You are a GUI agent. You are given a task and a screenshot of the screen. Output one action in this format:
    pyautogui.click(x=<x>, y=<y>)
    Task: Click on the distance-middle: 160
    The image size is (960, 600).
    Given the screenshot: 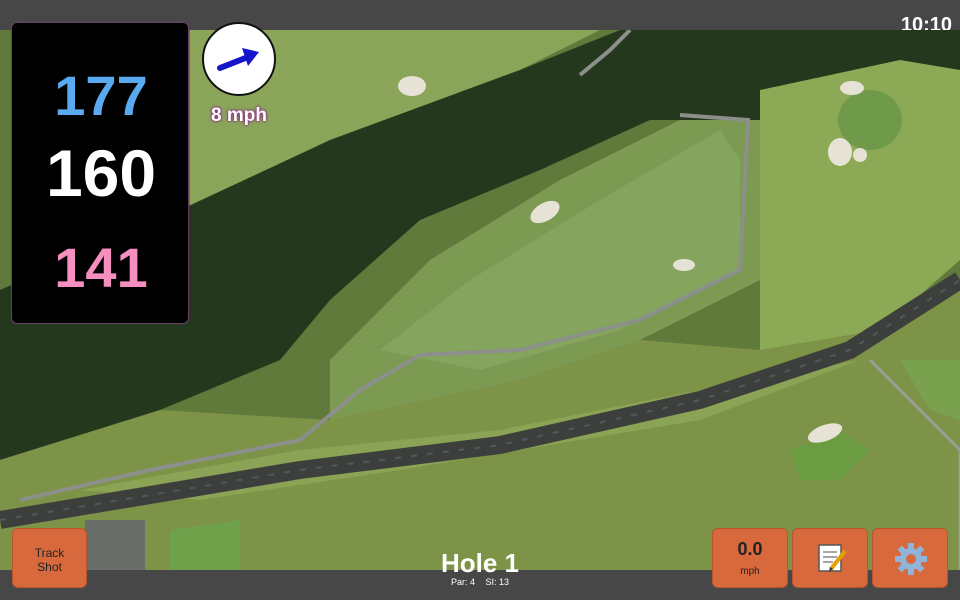 What is the action you would take?
    pyautogui.click(x=101, y=173)
    